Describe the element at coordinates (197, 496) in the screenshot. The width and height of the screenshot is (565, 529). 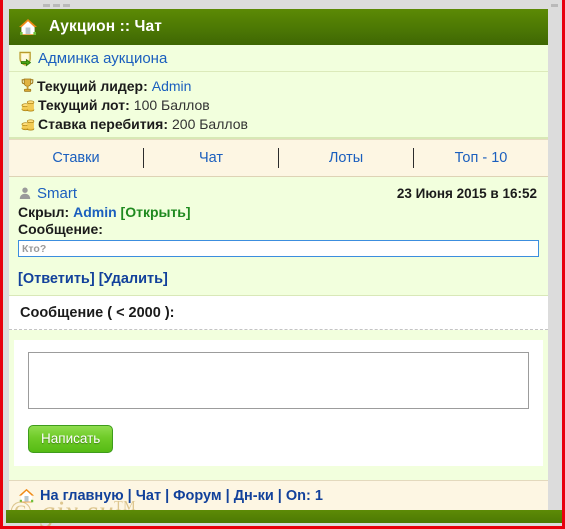
I see `footer-link-forum: Форум` at that location.